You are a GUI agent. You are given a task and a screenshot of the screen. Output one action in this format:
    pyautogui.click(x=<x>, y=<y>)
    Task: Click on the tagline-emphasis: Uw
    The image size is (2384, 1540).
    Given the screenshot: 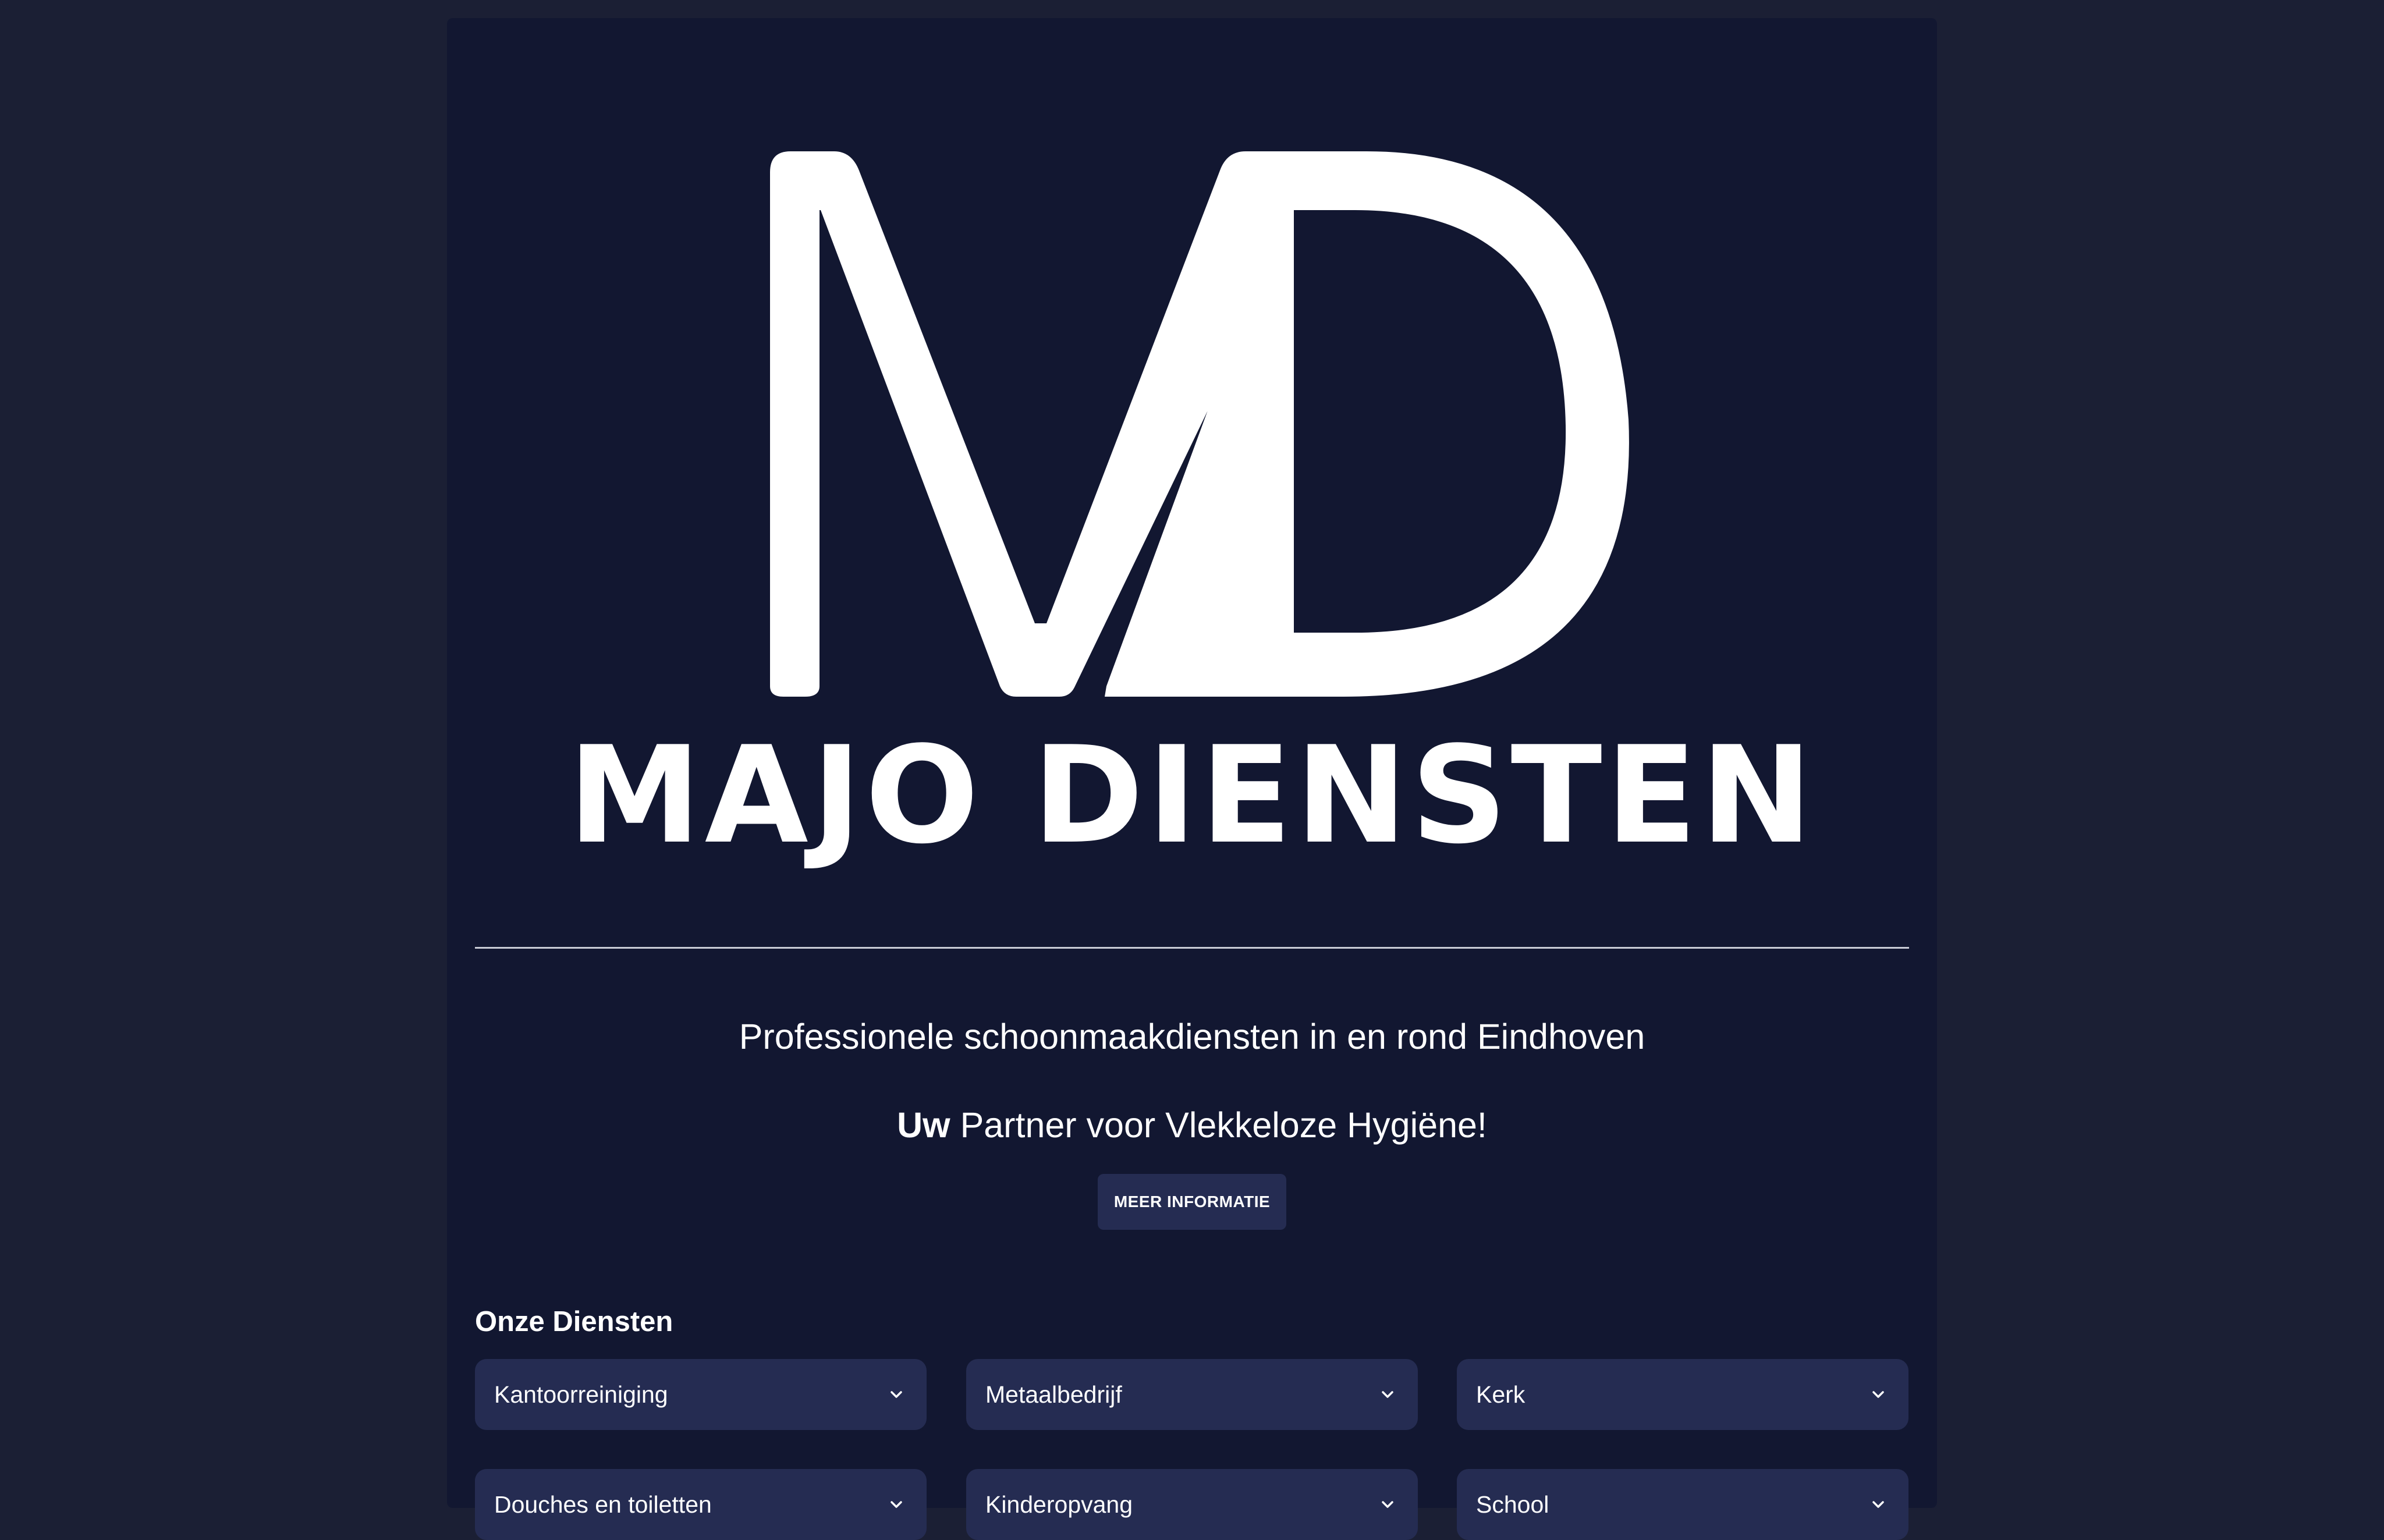 What is the action you would take?
    pyautogui.click(x=923, y=1125)
    